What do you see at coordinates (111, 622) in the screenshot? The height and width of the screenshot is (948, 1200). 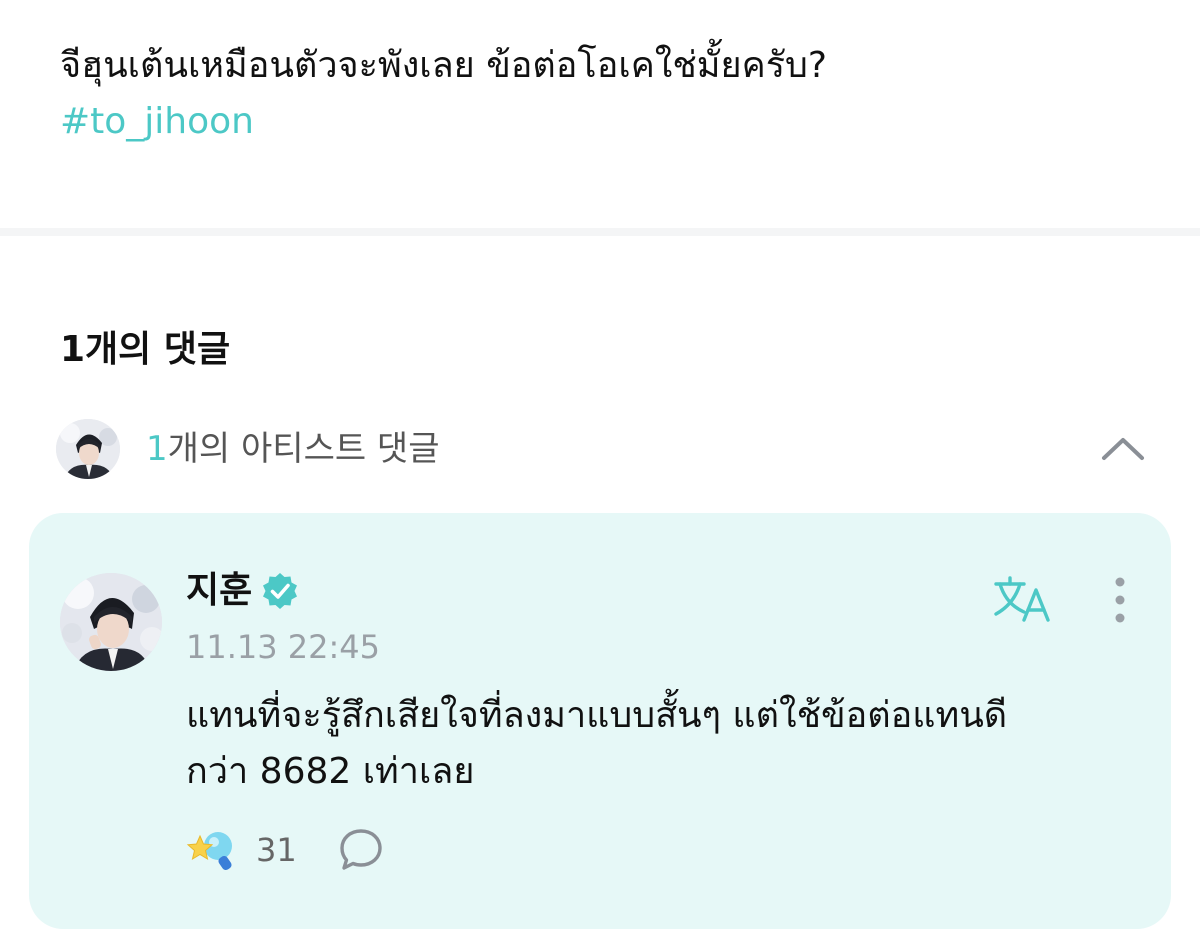 I see `comment-author-avatar` at bounding box center [111, 622].